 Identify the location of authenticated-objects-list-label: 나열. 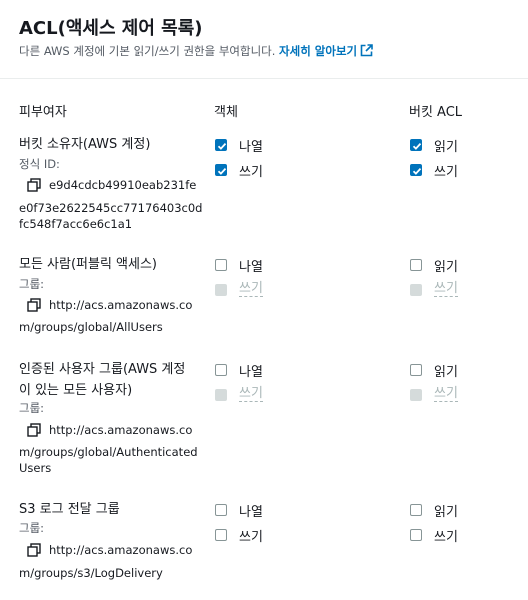
(251, 372).